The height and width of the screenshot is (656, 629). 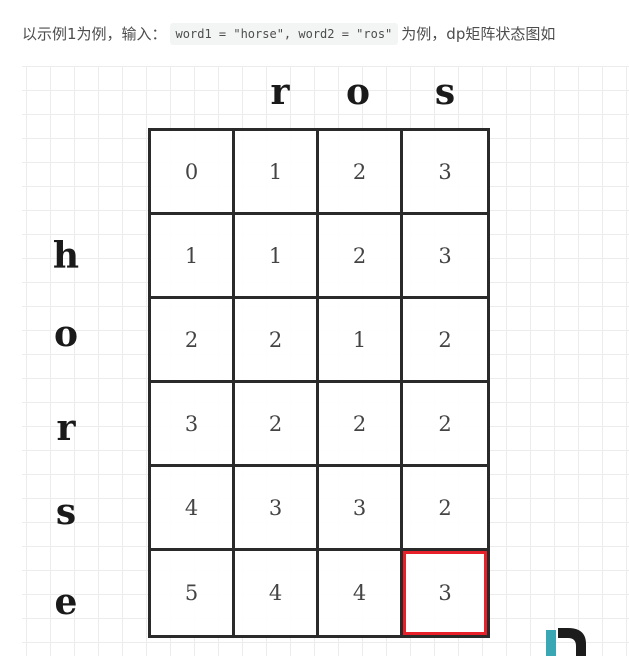 I want to click on inline-code: word1 = "horse", word2 = "ros", so click(x=284, y=34).